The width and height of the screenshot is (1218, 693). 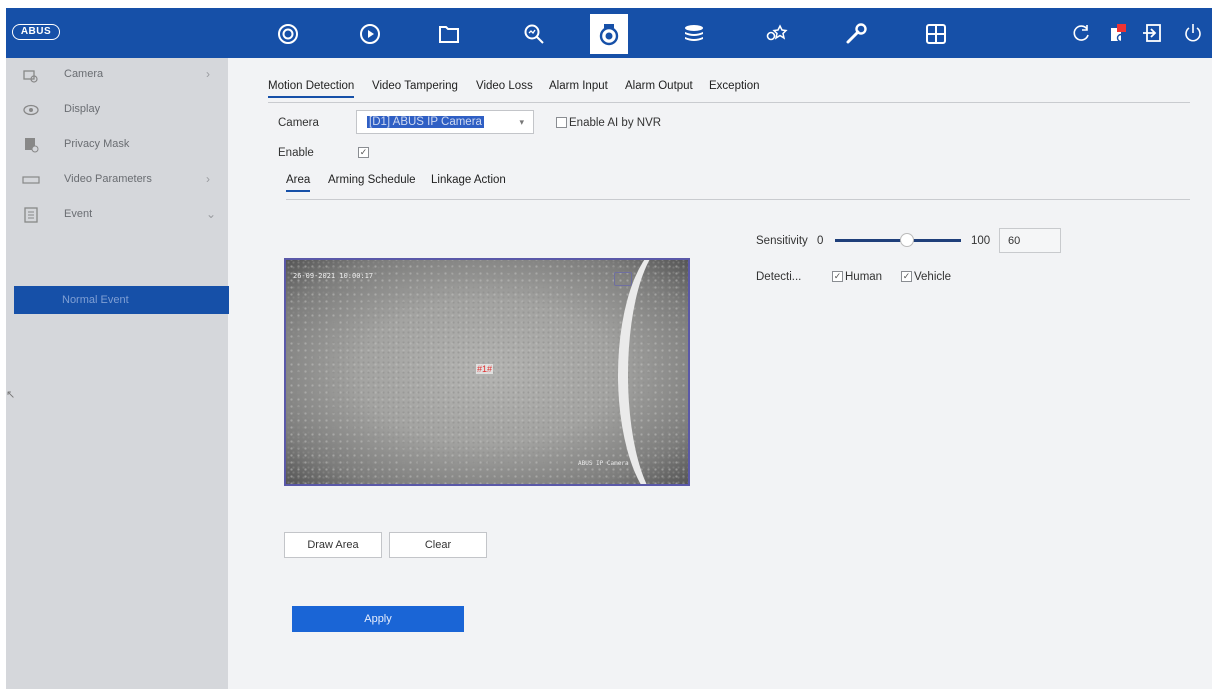 I want to click on sidebar-subitem-normal-event: Normal Event, so click(x=121, y=300).